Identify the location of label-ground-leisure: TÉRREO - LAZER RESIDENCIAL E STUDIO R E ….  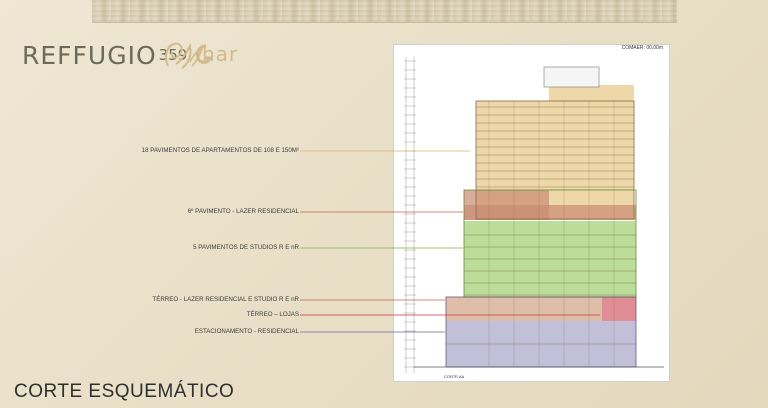
(225, 299).